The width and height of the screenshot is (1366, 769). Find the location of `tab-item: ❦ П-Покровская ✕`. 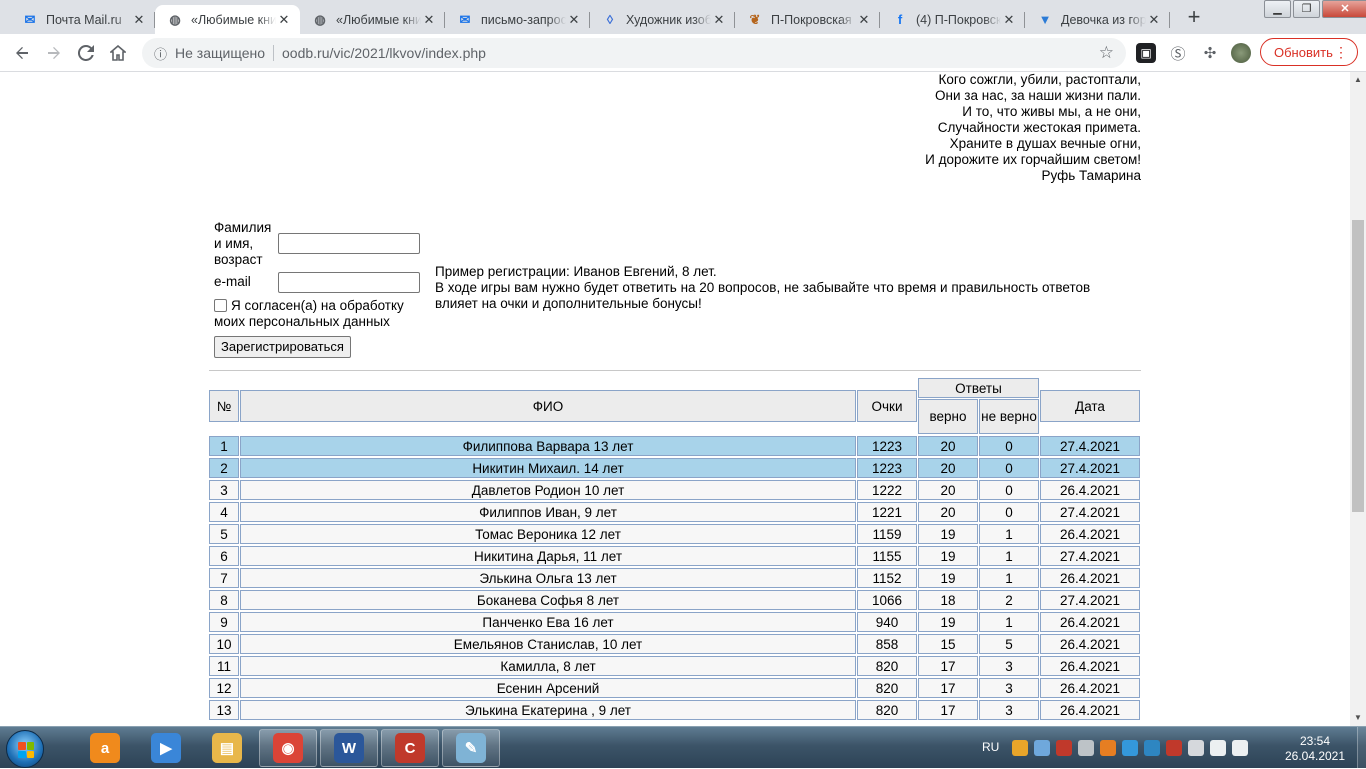

tab-item: ❦ П-Покровская ✕ is located at coordinates (807, 19).